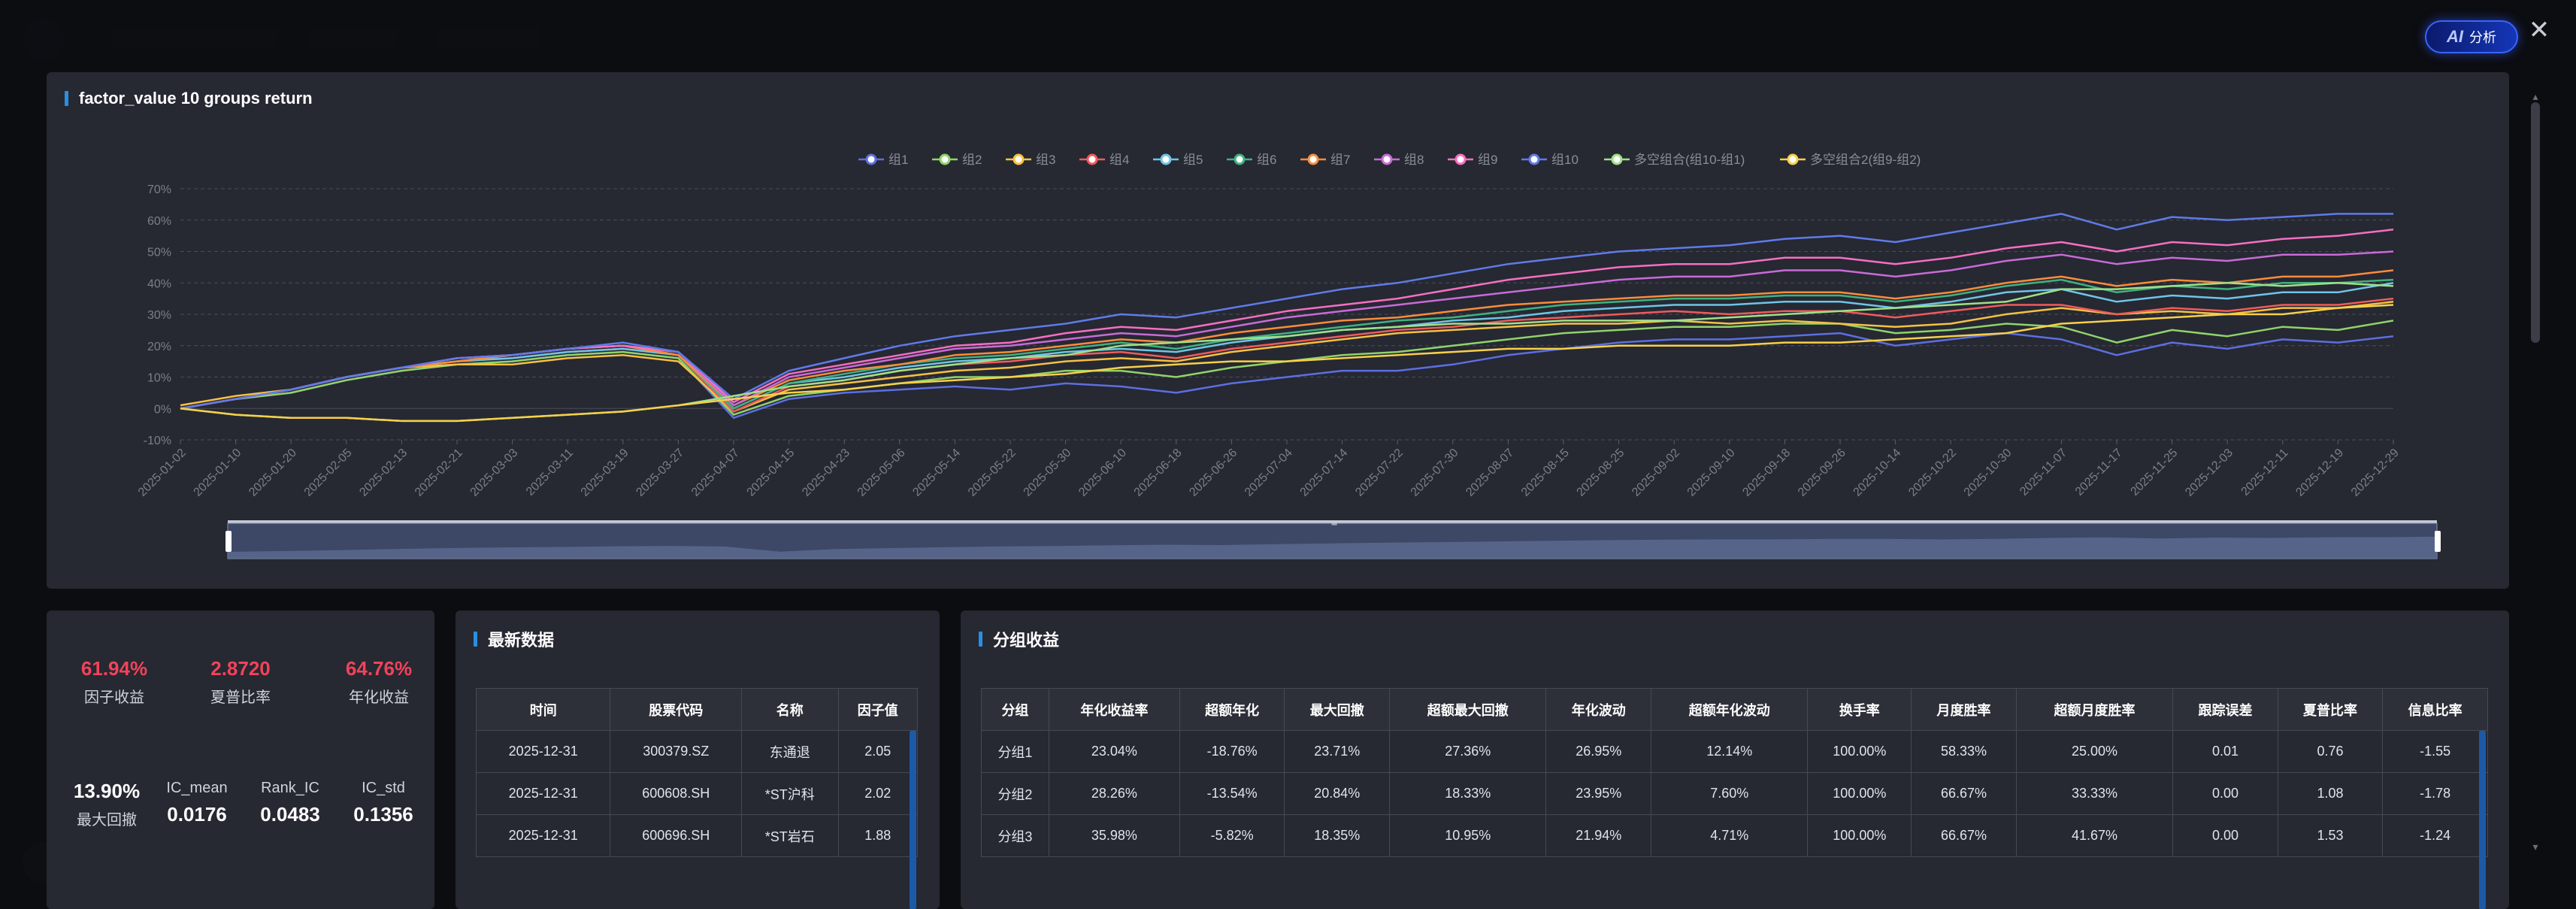 The image size is (2576, 909). I want to click on table-cell: -5.82%, so click(1232, 835).